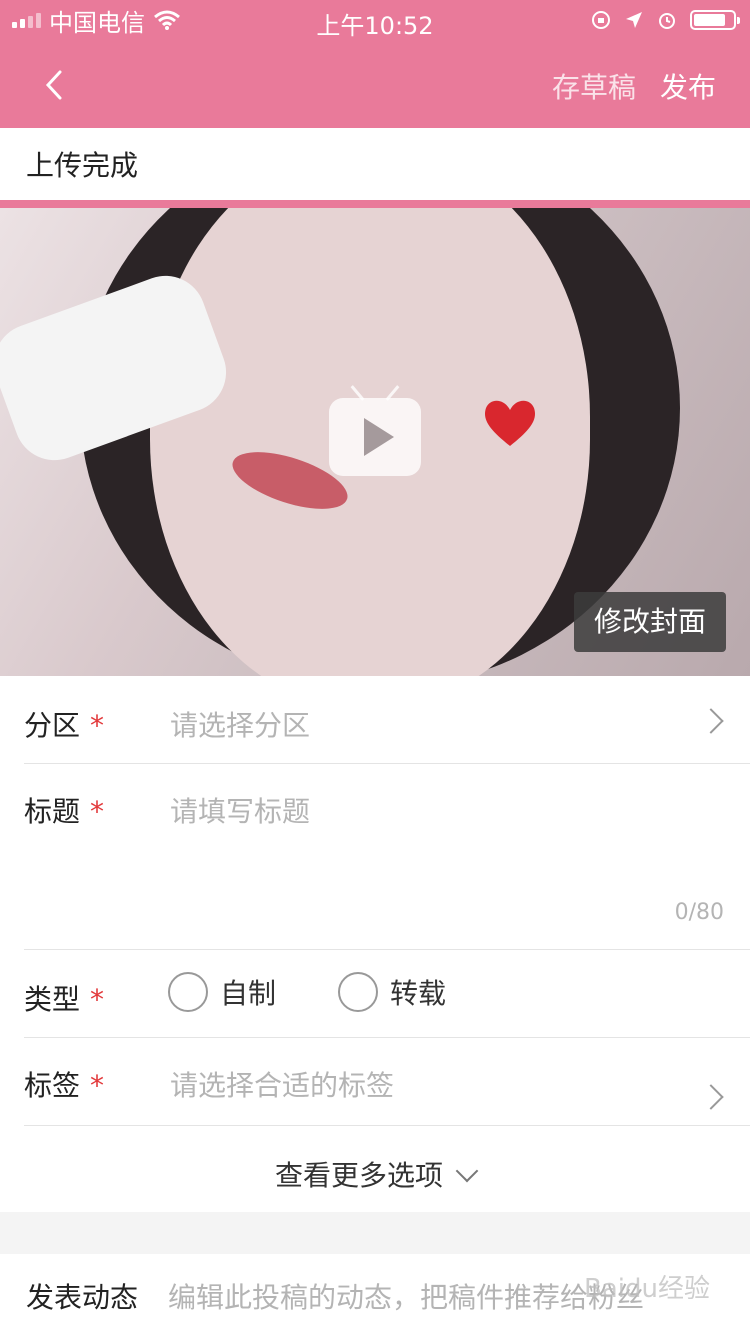  What do you see at coordinates (82, 165) in the screenshot?
I see `upload-status-label: 上传完成` at bounding box center [82, 165].